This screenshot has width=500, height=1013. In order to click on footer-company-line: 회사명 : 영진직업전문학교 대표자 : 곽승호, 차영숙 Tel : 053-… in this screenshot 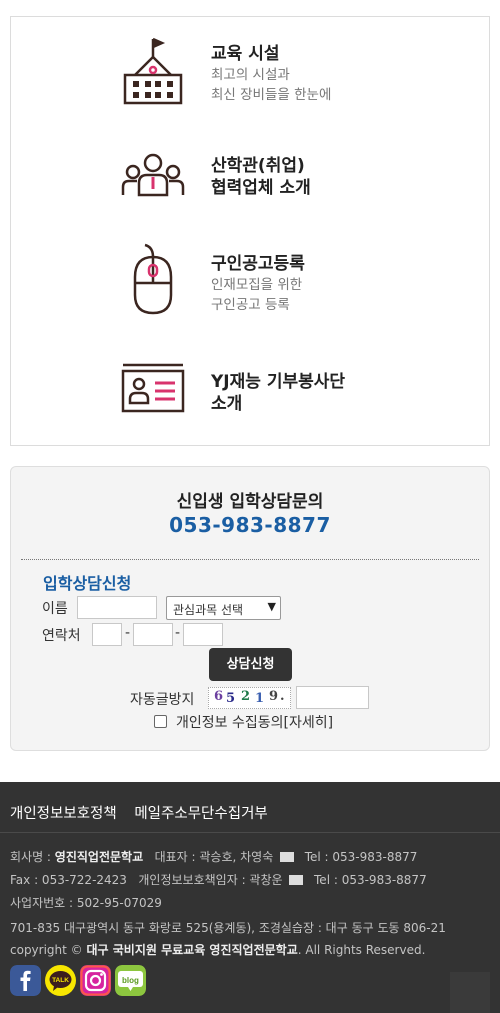, I will do `click(213, 856)`.